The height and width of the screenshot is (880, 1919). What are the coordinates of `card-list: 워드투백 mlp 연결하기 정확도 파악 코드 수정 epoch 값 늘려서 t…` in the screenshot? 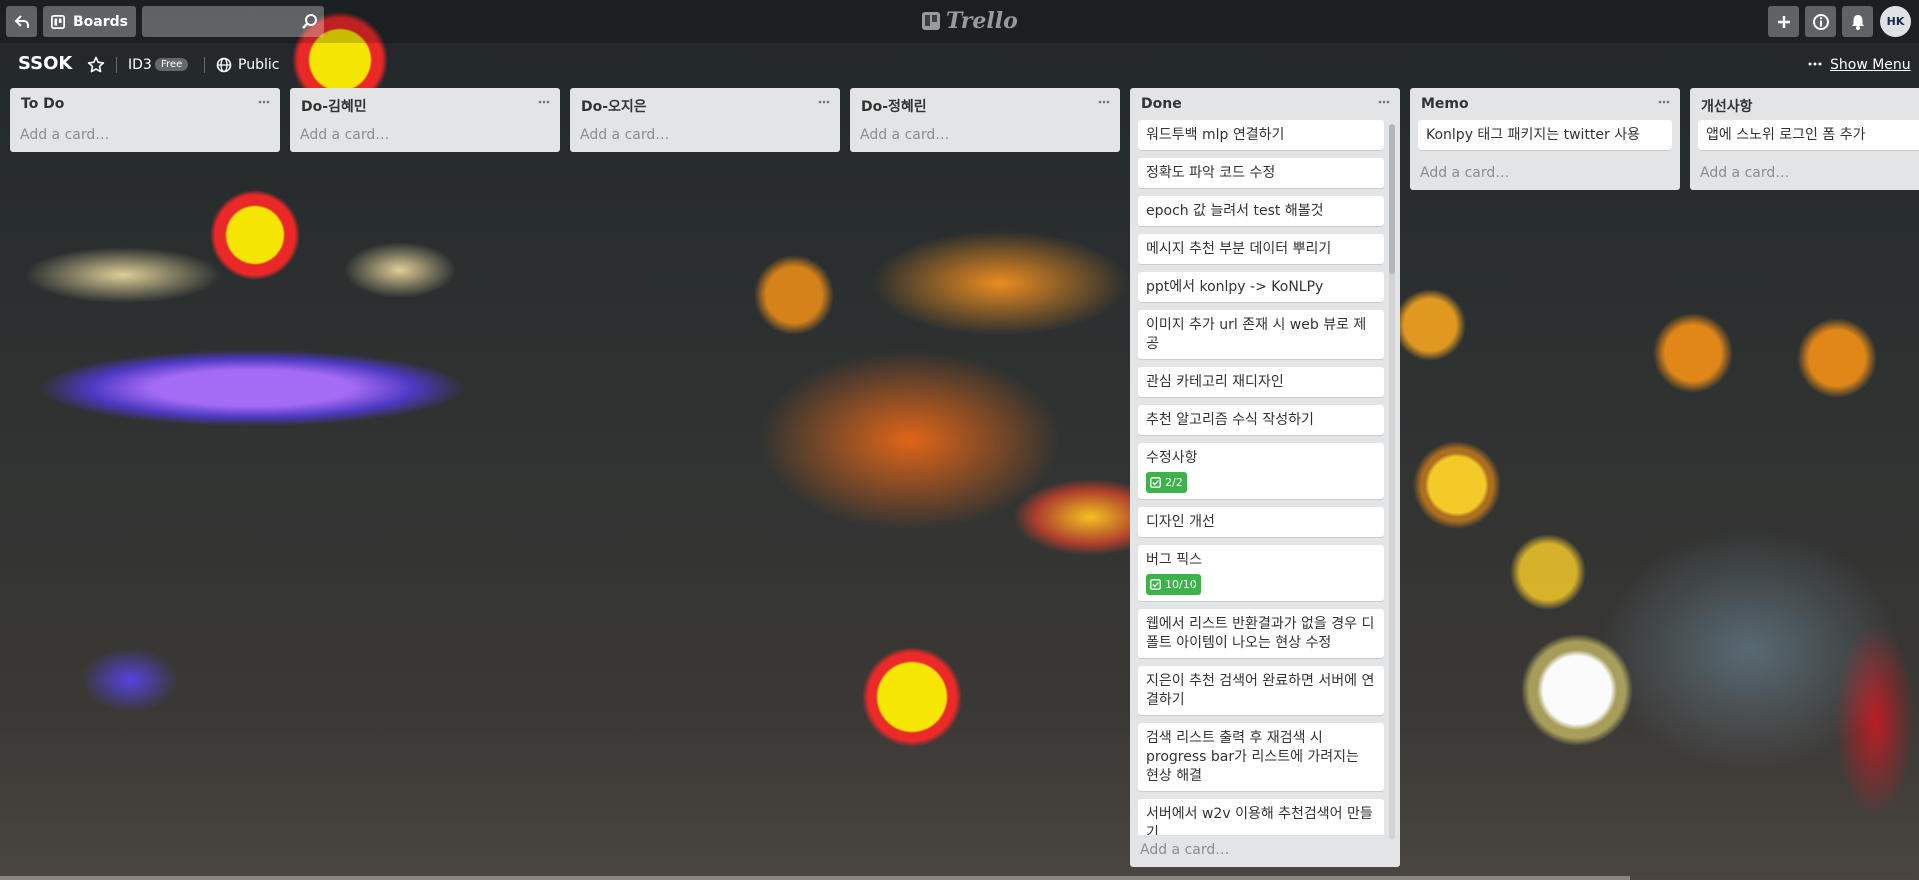 It's located at (1265, 477).